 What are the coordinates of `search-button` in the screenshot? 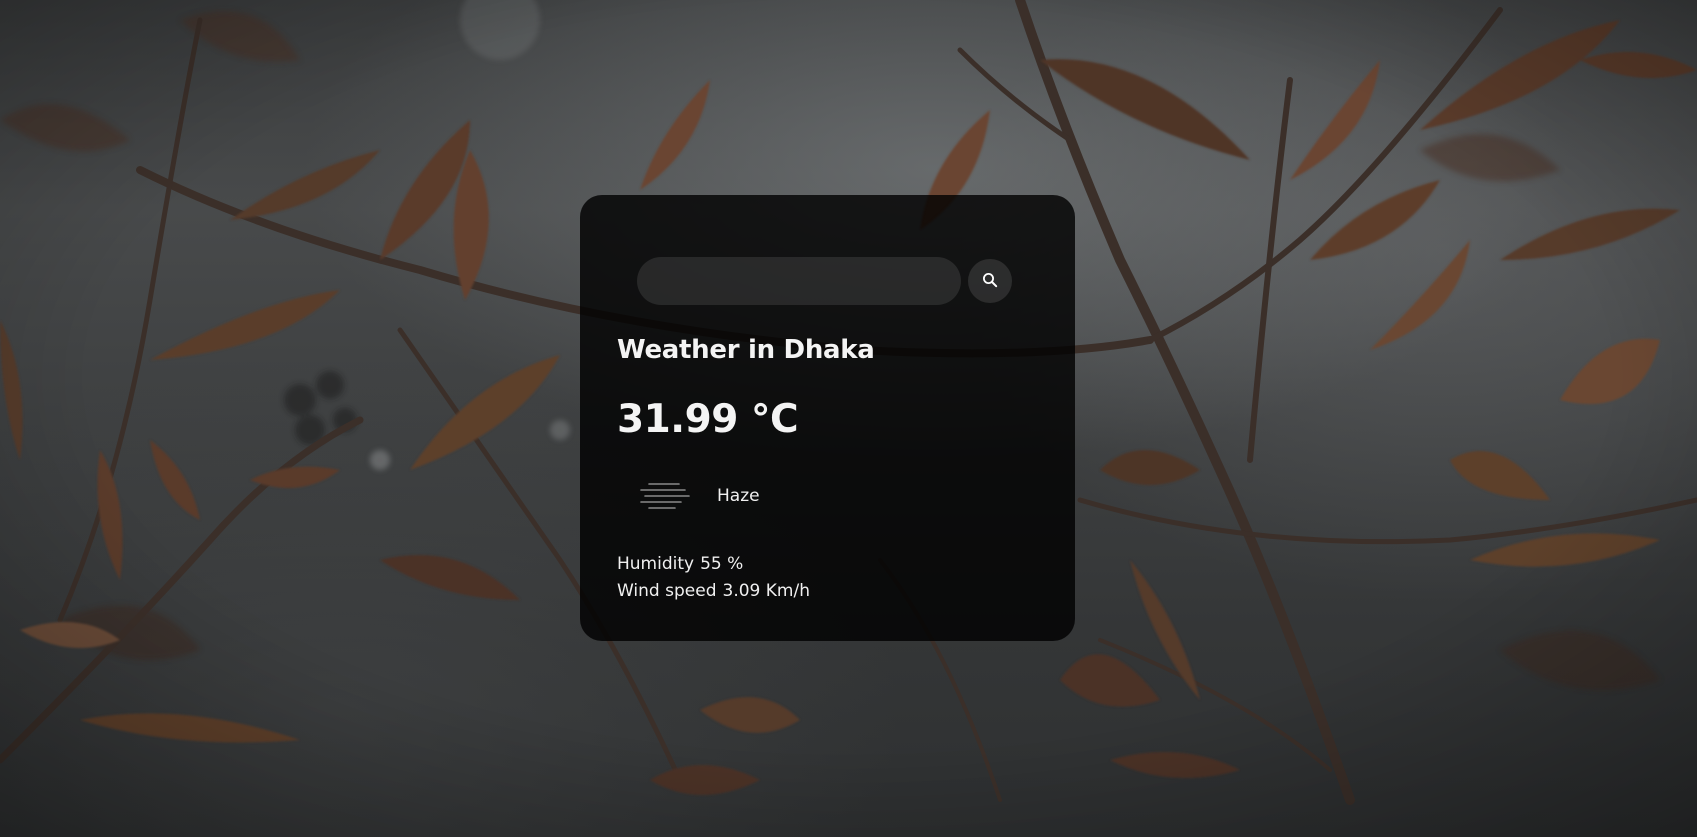 It's located at (990, 281).